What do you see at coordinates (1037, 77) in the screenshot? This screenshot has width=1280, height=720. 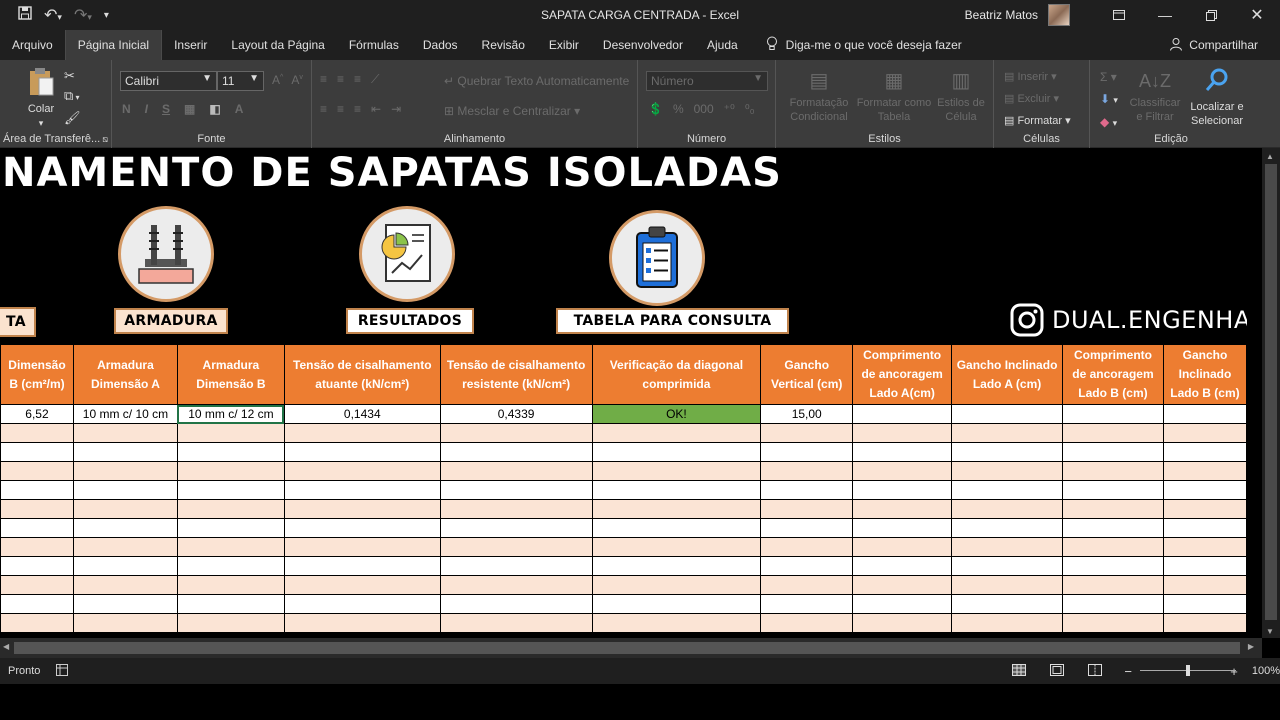 I see `insert-cells-button: ▤ Inserir ▾` at bounding box center [1037, 77].